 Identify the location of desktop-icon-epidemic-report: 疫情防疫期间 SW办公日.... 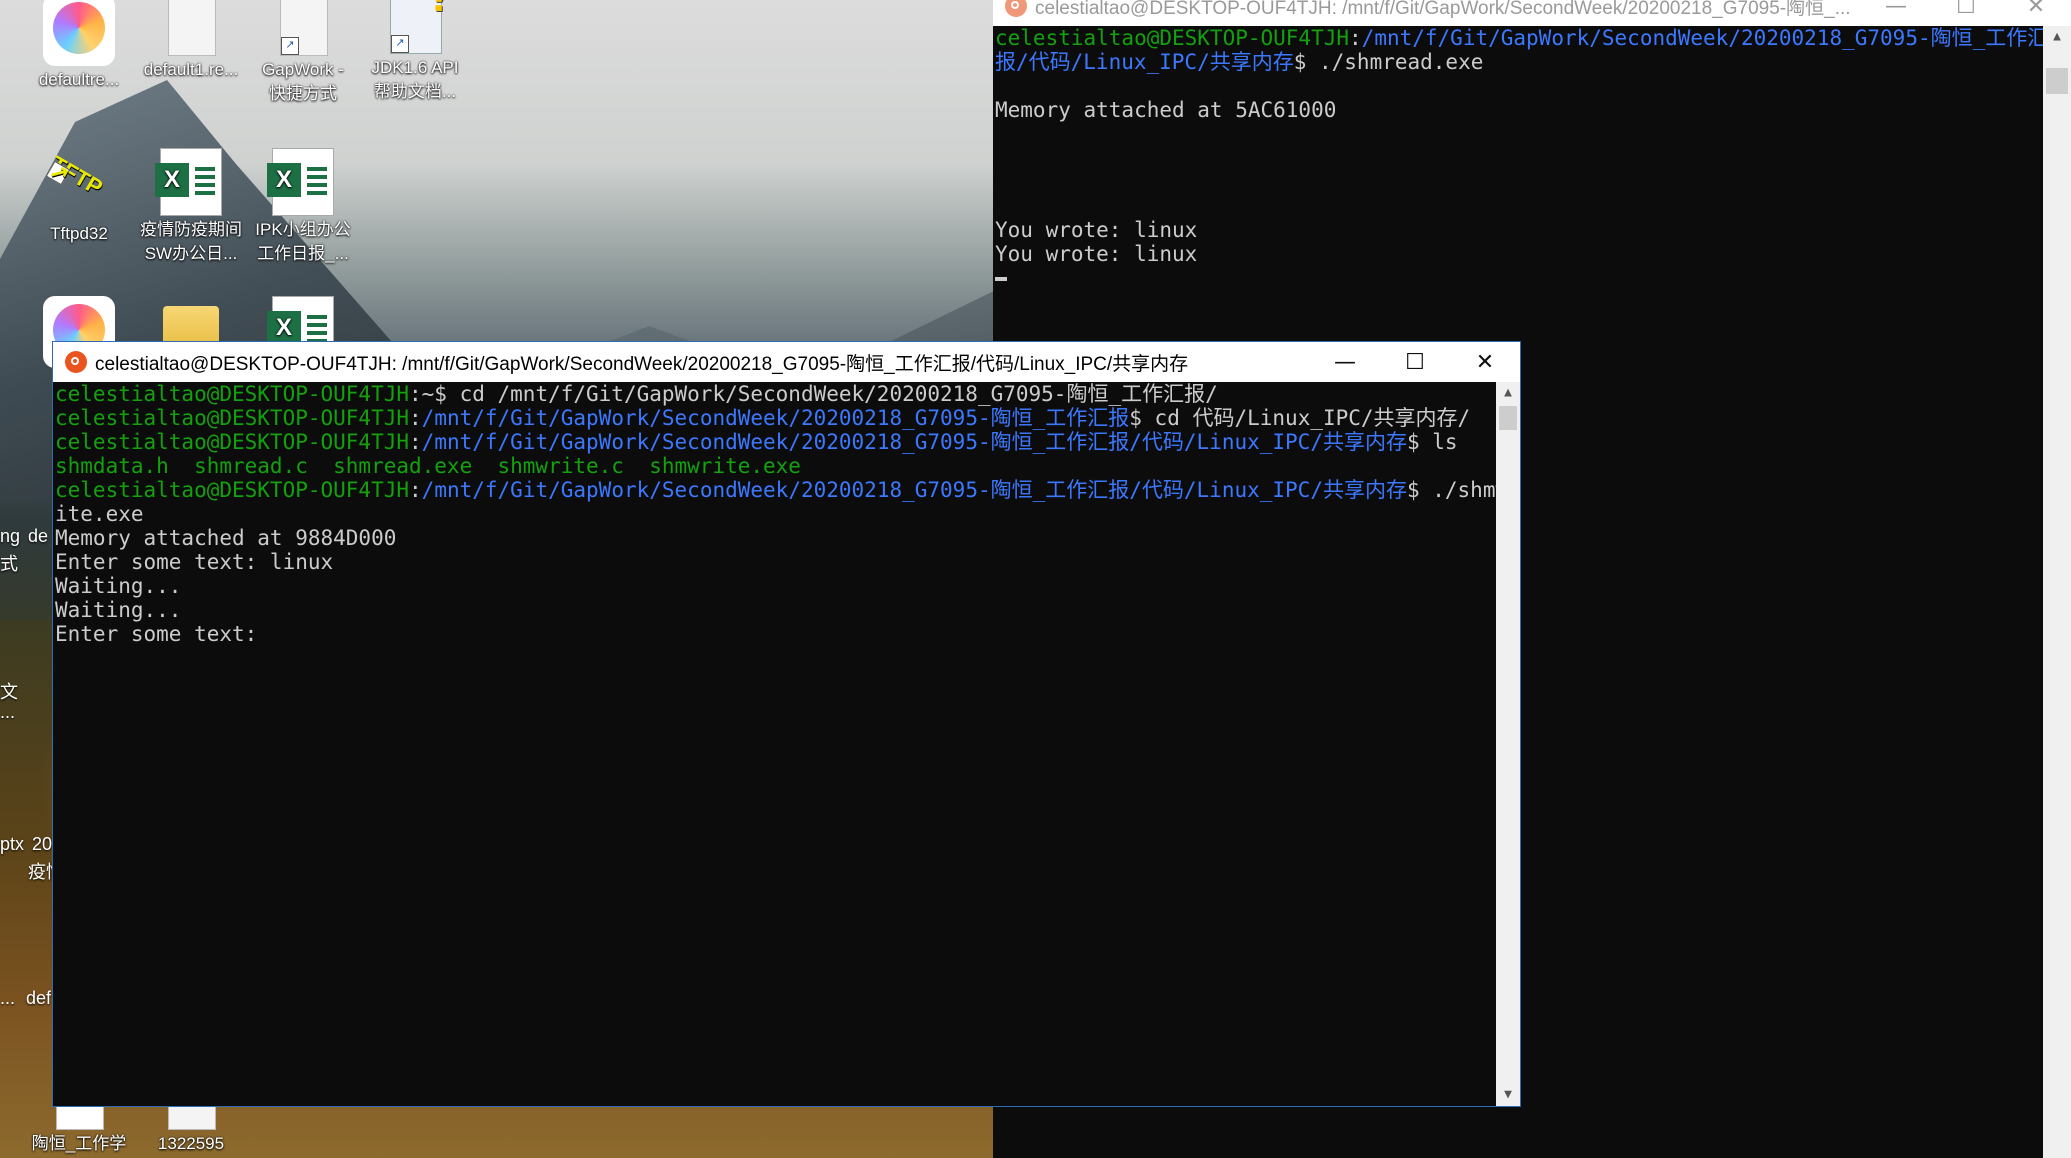
(191, 207).